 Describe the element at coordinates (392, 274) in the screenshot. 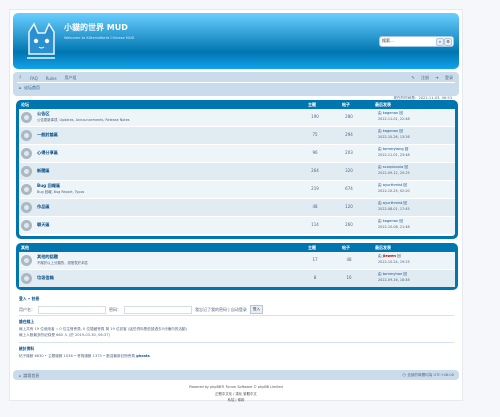

I see `last-post-author: 由 tommyhan 回` at that location.